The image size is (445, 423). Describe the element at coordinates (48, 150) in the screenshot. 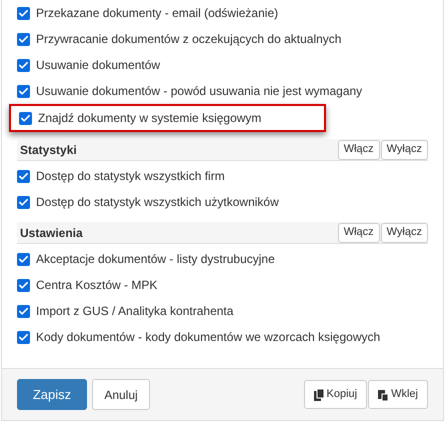

I see `section-title: Statystyki` at that location.